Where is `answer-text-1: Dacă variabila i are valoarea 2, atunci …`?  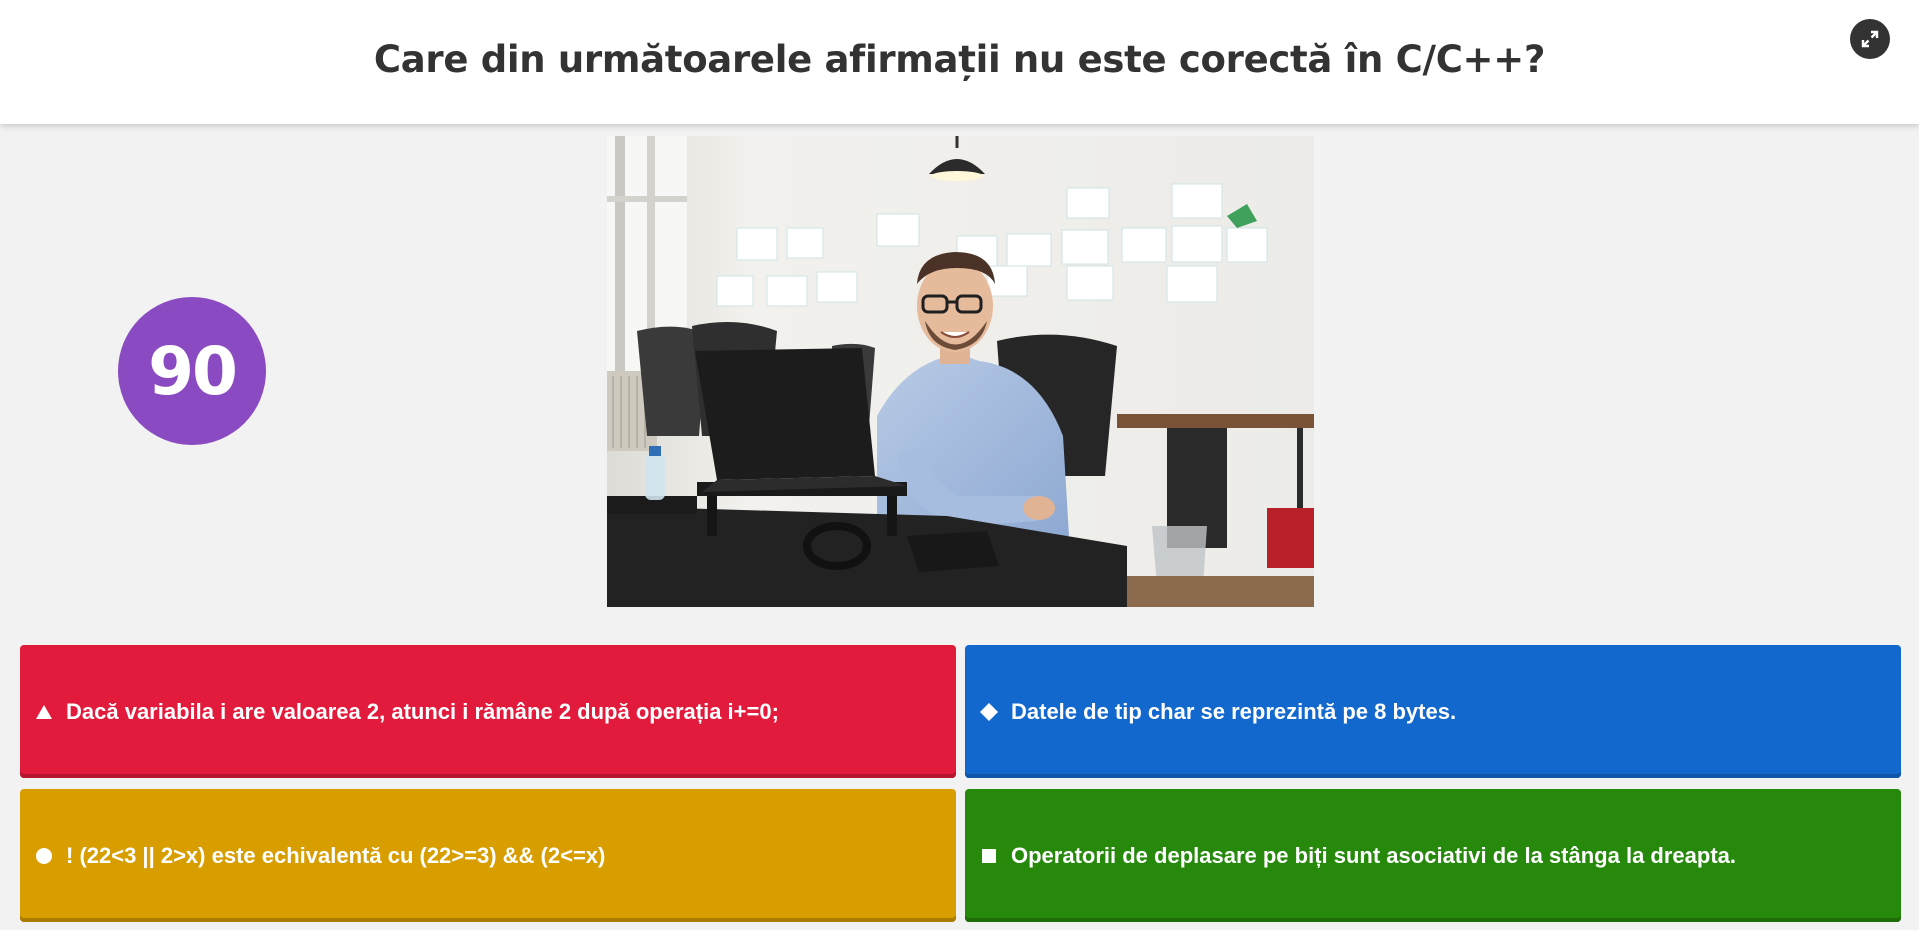 answer-text-1: Dacă variabila i are valoarea 2, atunci … is located at coordinates (422, 711).